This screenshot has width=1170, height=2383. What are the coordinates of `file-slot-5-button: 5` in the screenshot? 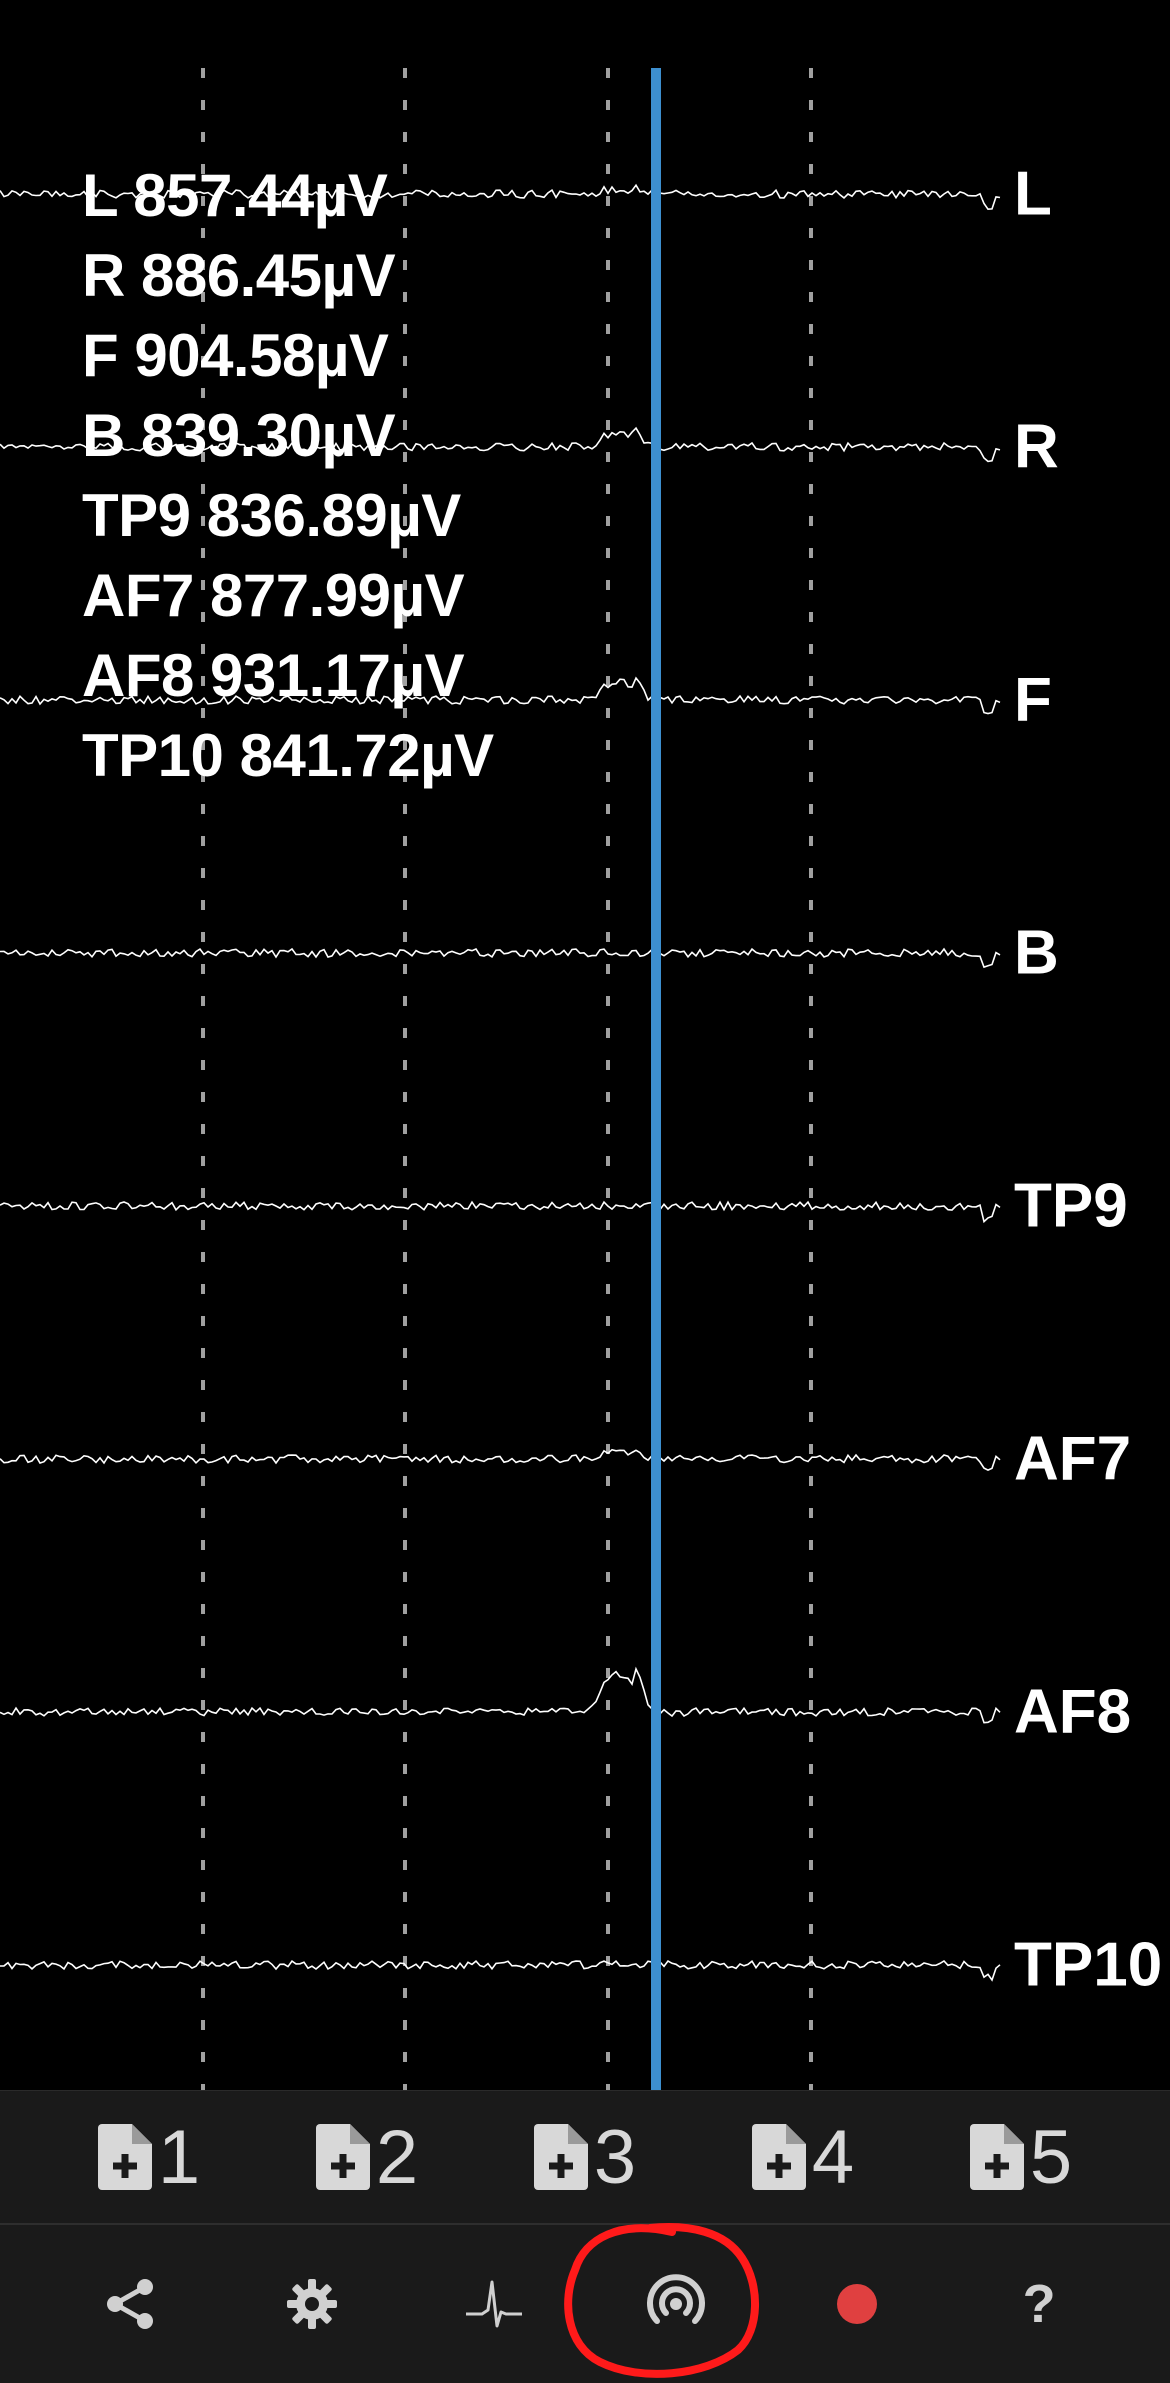 It's located at (1021, 2157).